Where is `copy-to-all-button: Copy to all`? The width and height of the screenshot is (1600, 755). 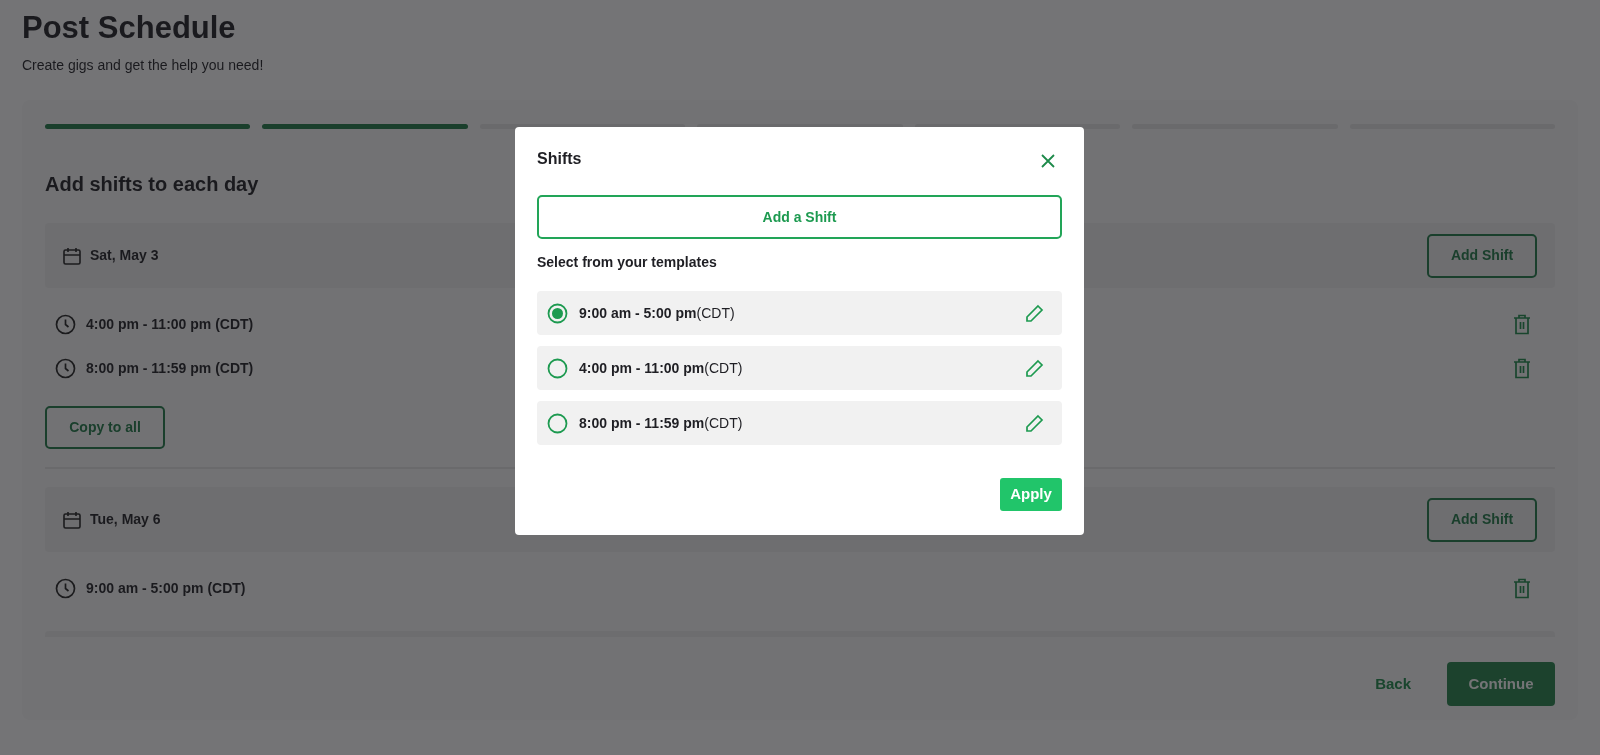 copy-to-all-button: Copy to all is located at coordinates (105, 427).